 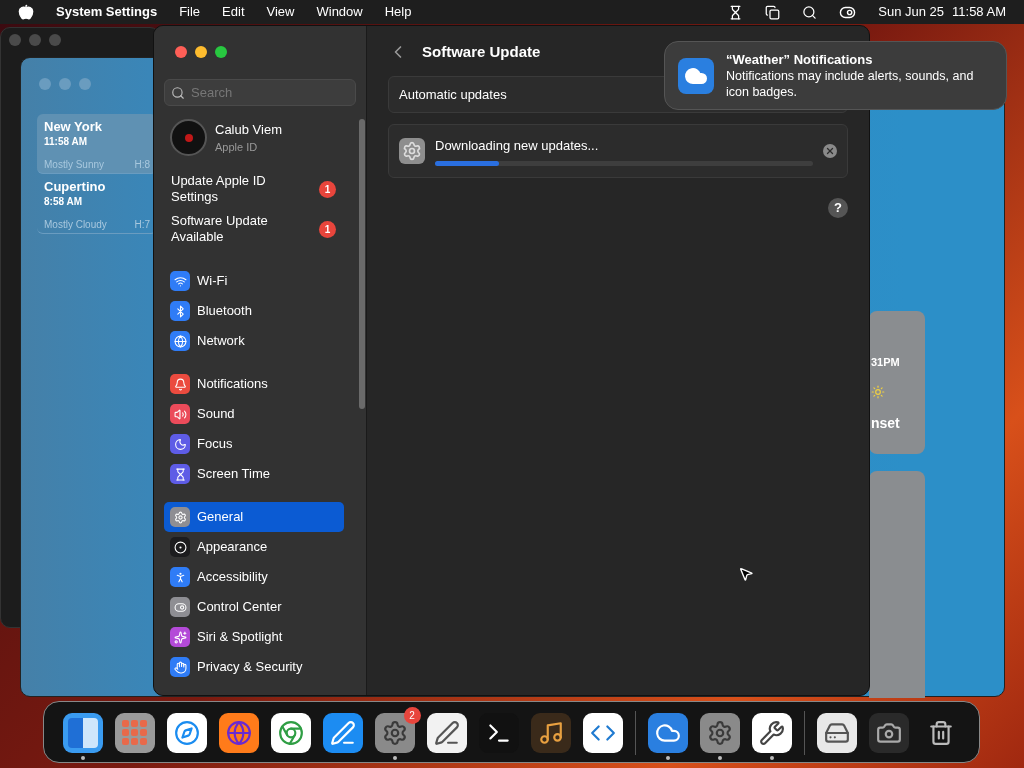 What do you see at coordinates (219, 189) in the screenshot?
I see `alert-label: Update Apple ID Settings` at bounding box center [219, 189].